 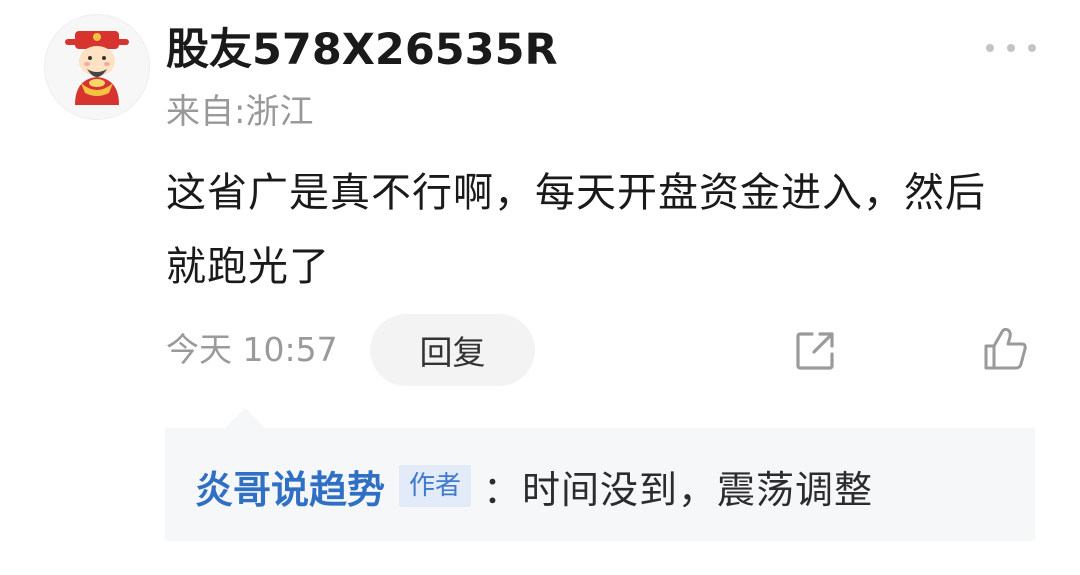 I want to click on reply-pointer, so click(x=245, y=418).